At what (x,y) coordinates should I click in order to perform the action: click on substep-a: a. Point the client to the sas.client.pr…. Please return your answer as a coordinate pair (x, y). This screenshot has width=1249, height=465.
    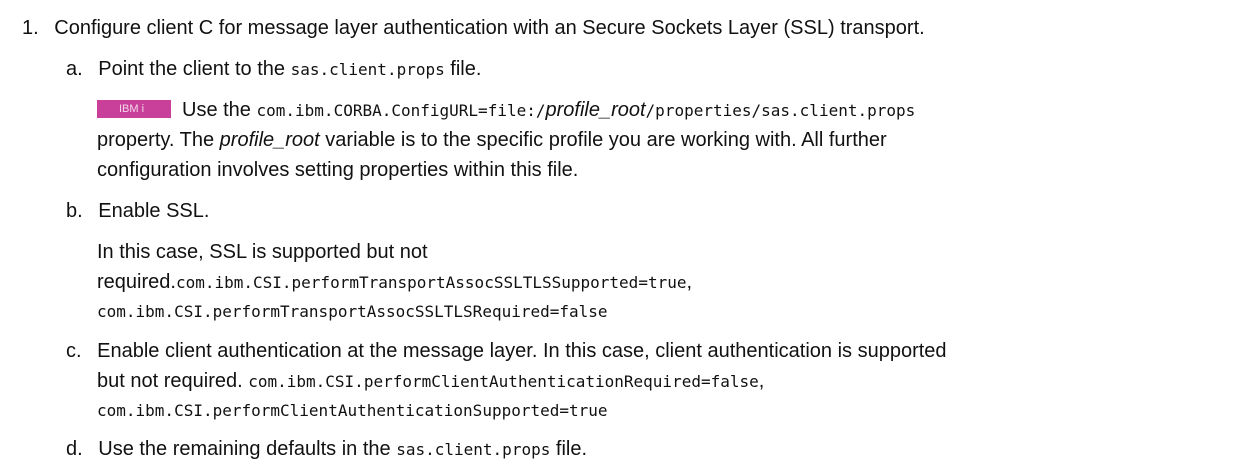
    Looking at the image, I should click on (273, 69).